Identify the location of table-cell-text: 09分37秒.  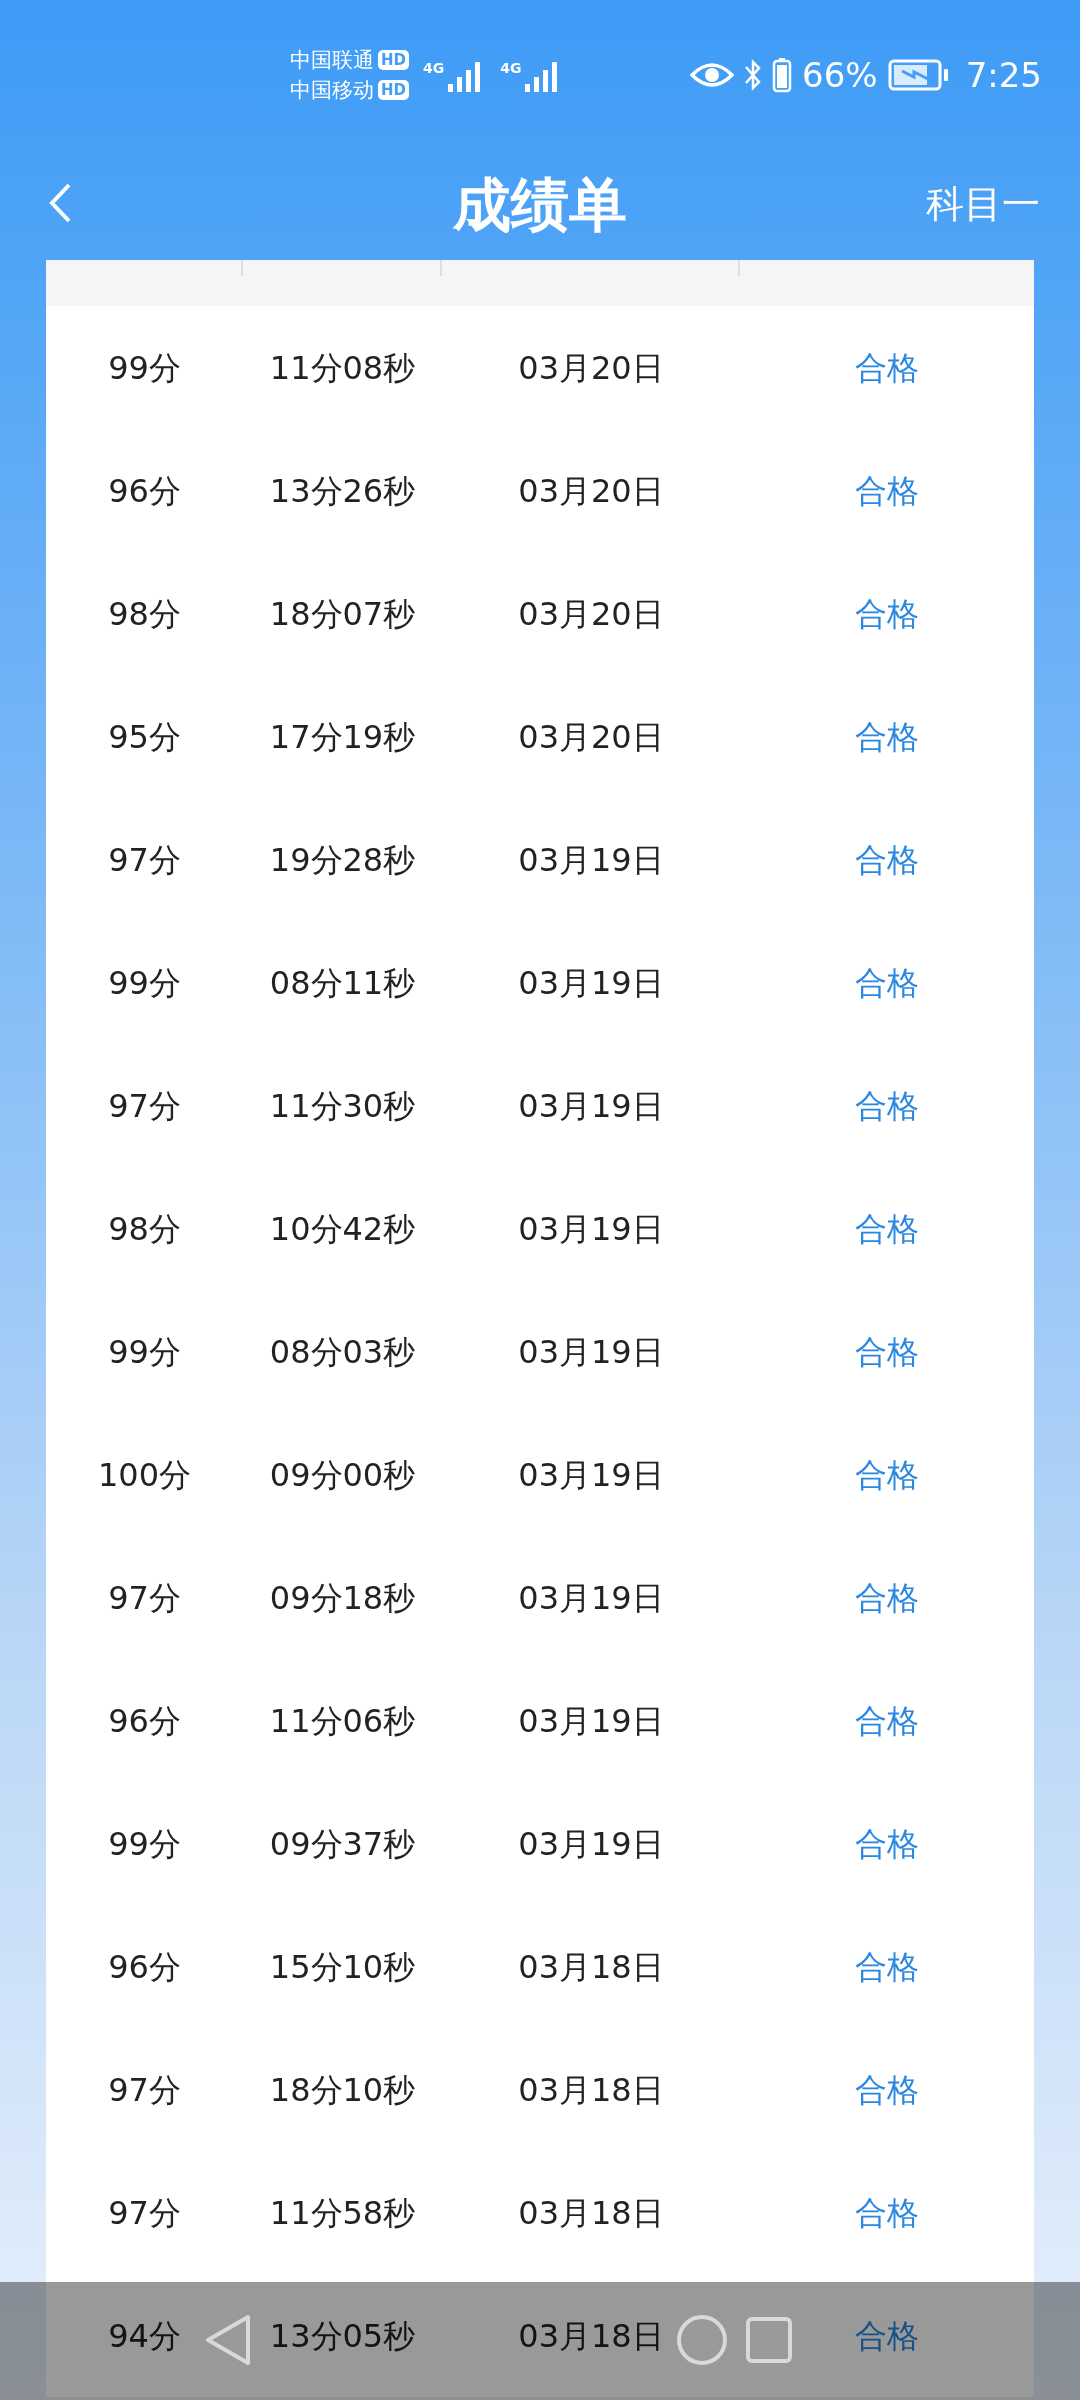
(342, 1844).